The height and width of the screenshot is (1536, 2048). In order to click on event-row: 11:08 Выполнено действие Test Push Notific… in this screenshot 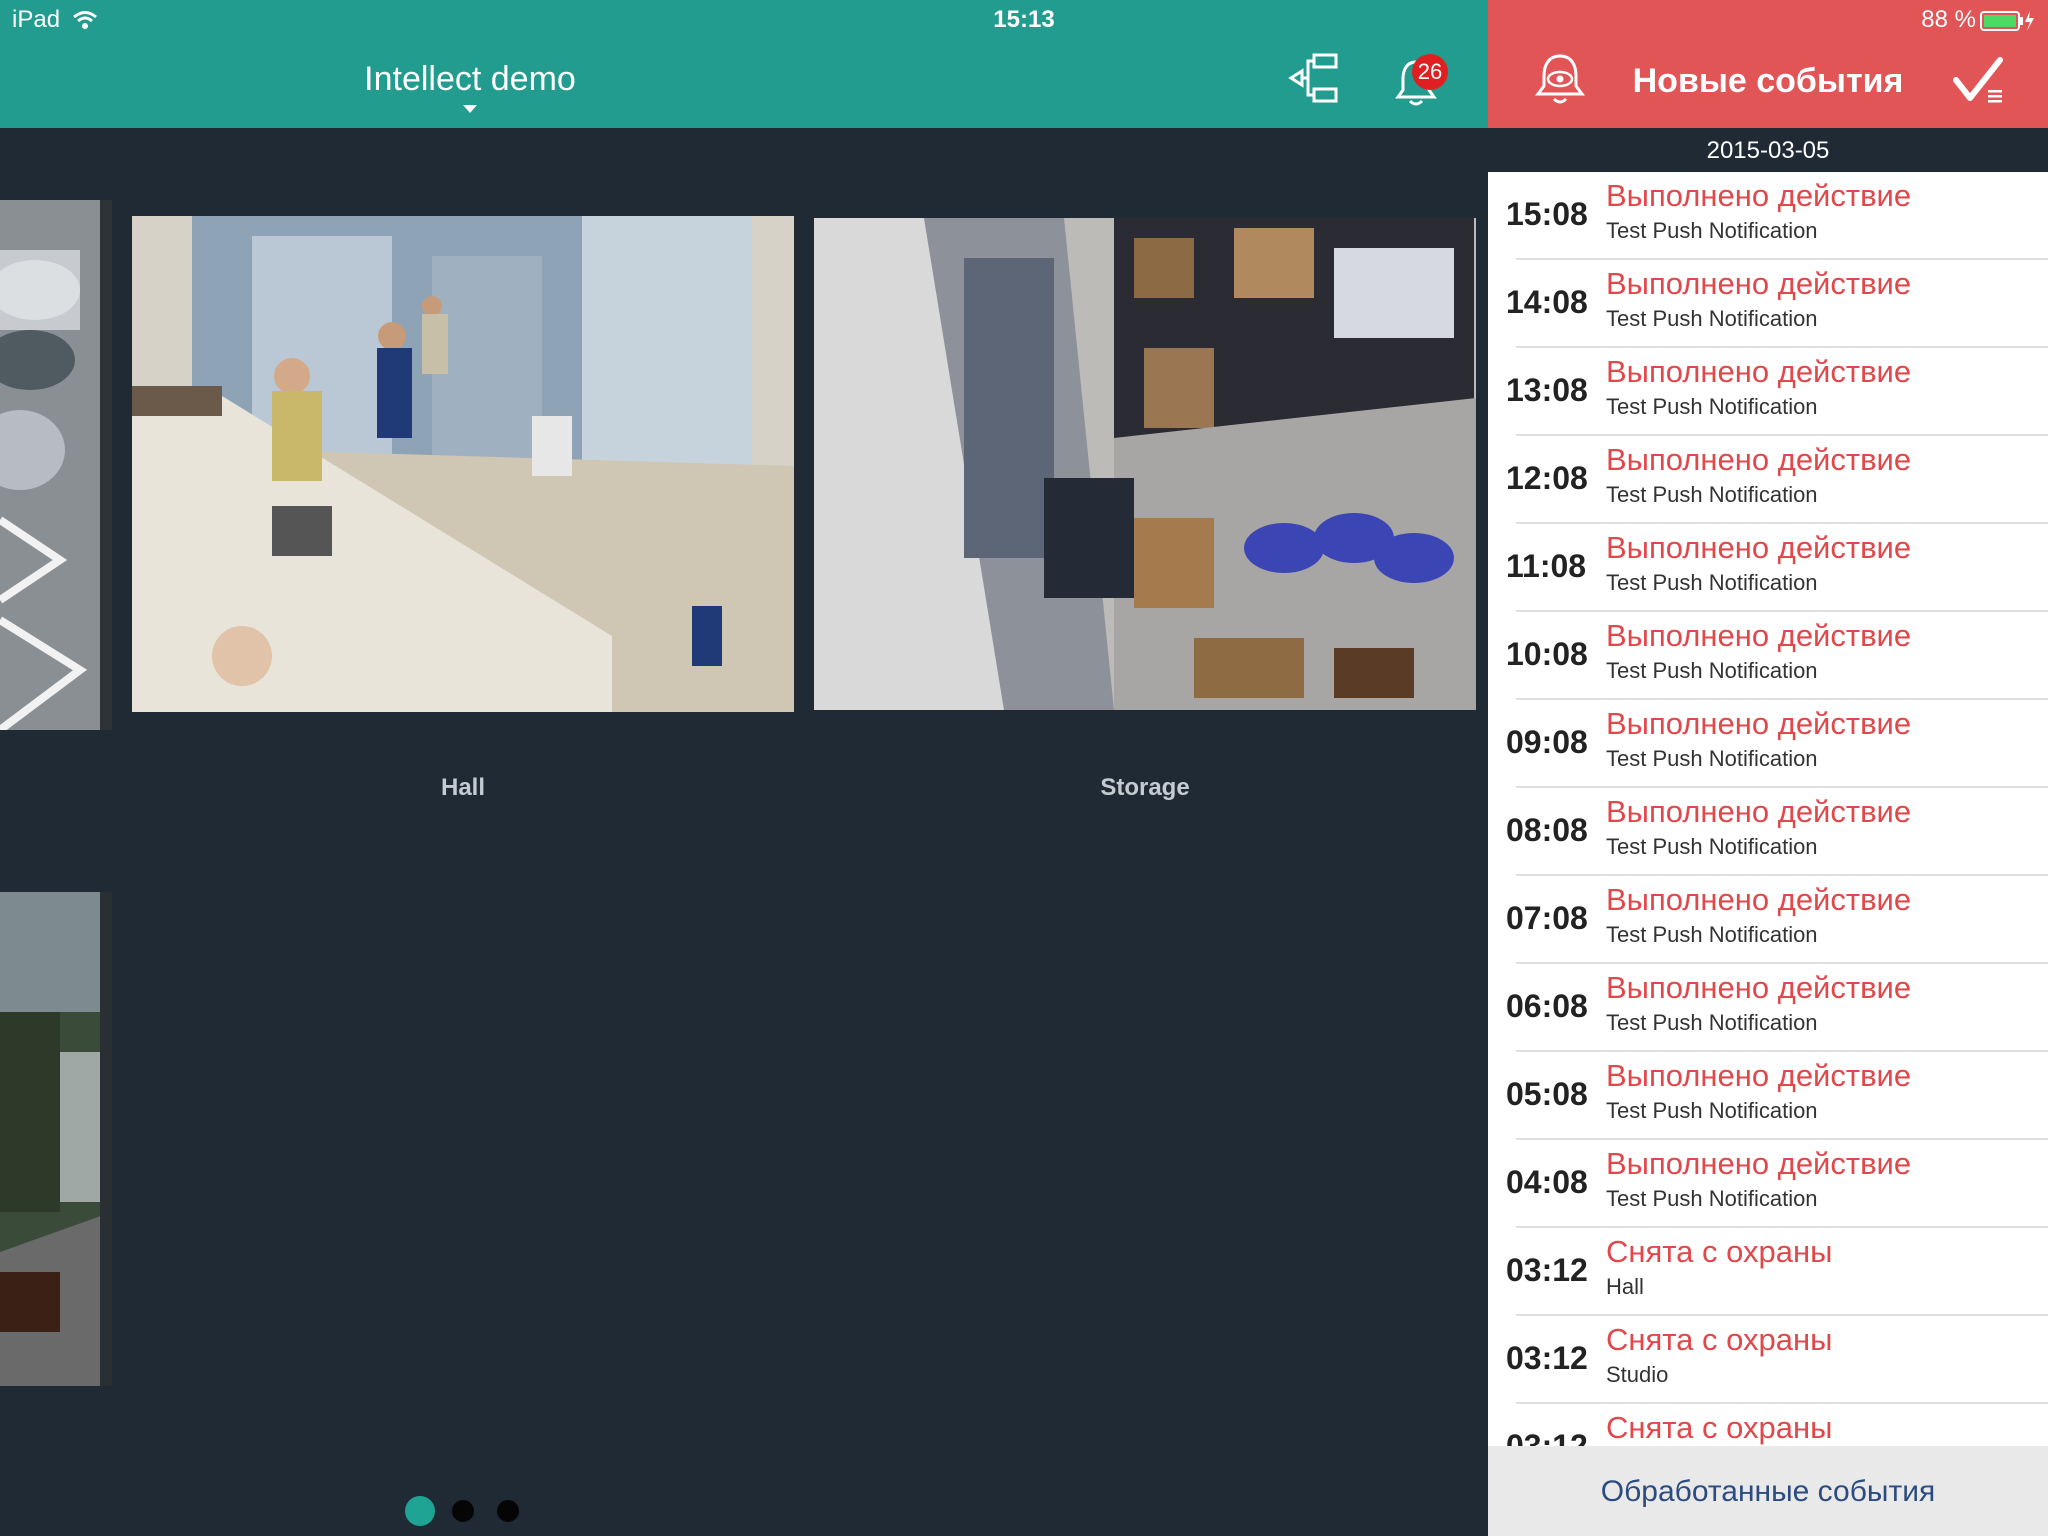, I will do `click(1768, 568)`.